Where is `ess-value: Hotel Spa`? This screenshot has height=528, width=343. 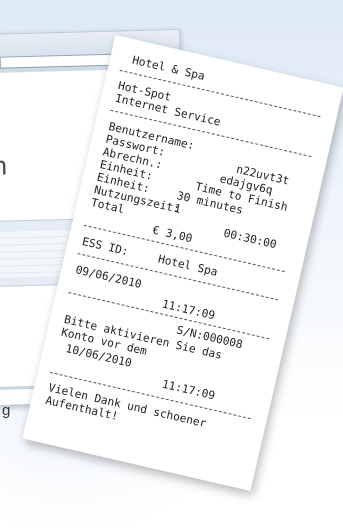
ess-value: Hotel Spa is located at coordinates (187, 265).